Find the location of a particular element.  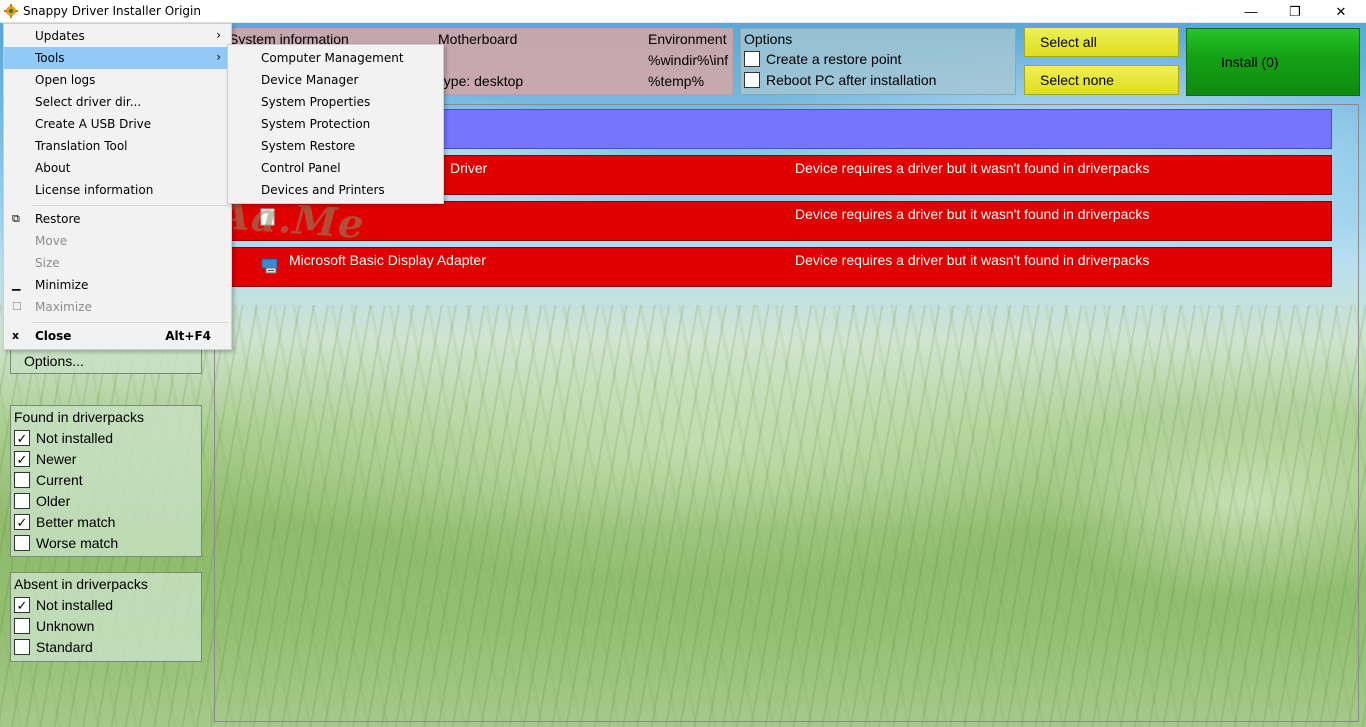

restore-point-checkbox is located at coordinates (752, 59).